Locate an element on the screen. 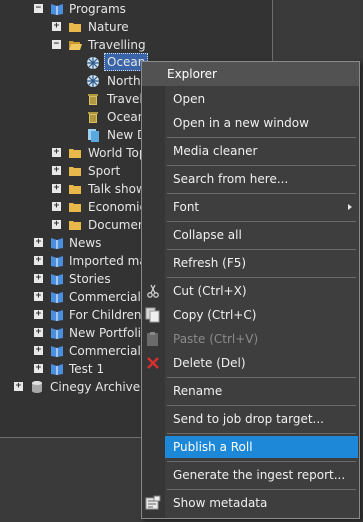 This screenshot has width=363, height=522. folder-open-icon is located at coordinates (75, 45).